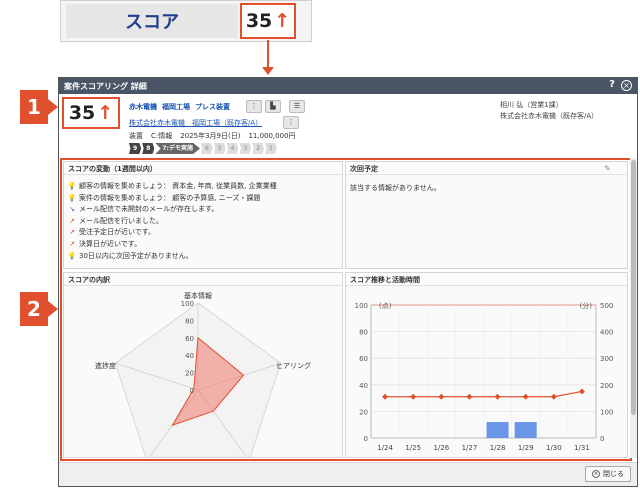 The width and height of the screenshot is (640, 490). Describe the element at coordinates (272, 136) in the screenshot. I see `deal-amount: 11,000,000円` at that location.